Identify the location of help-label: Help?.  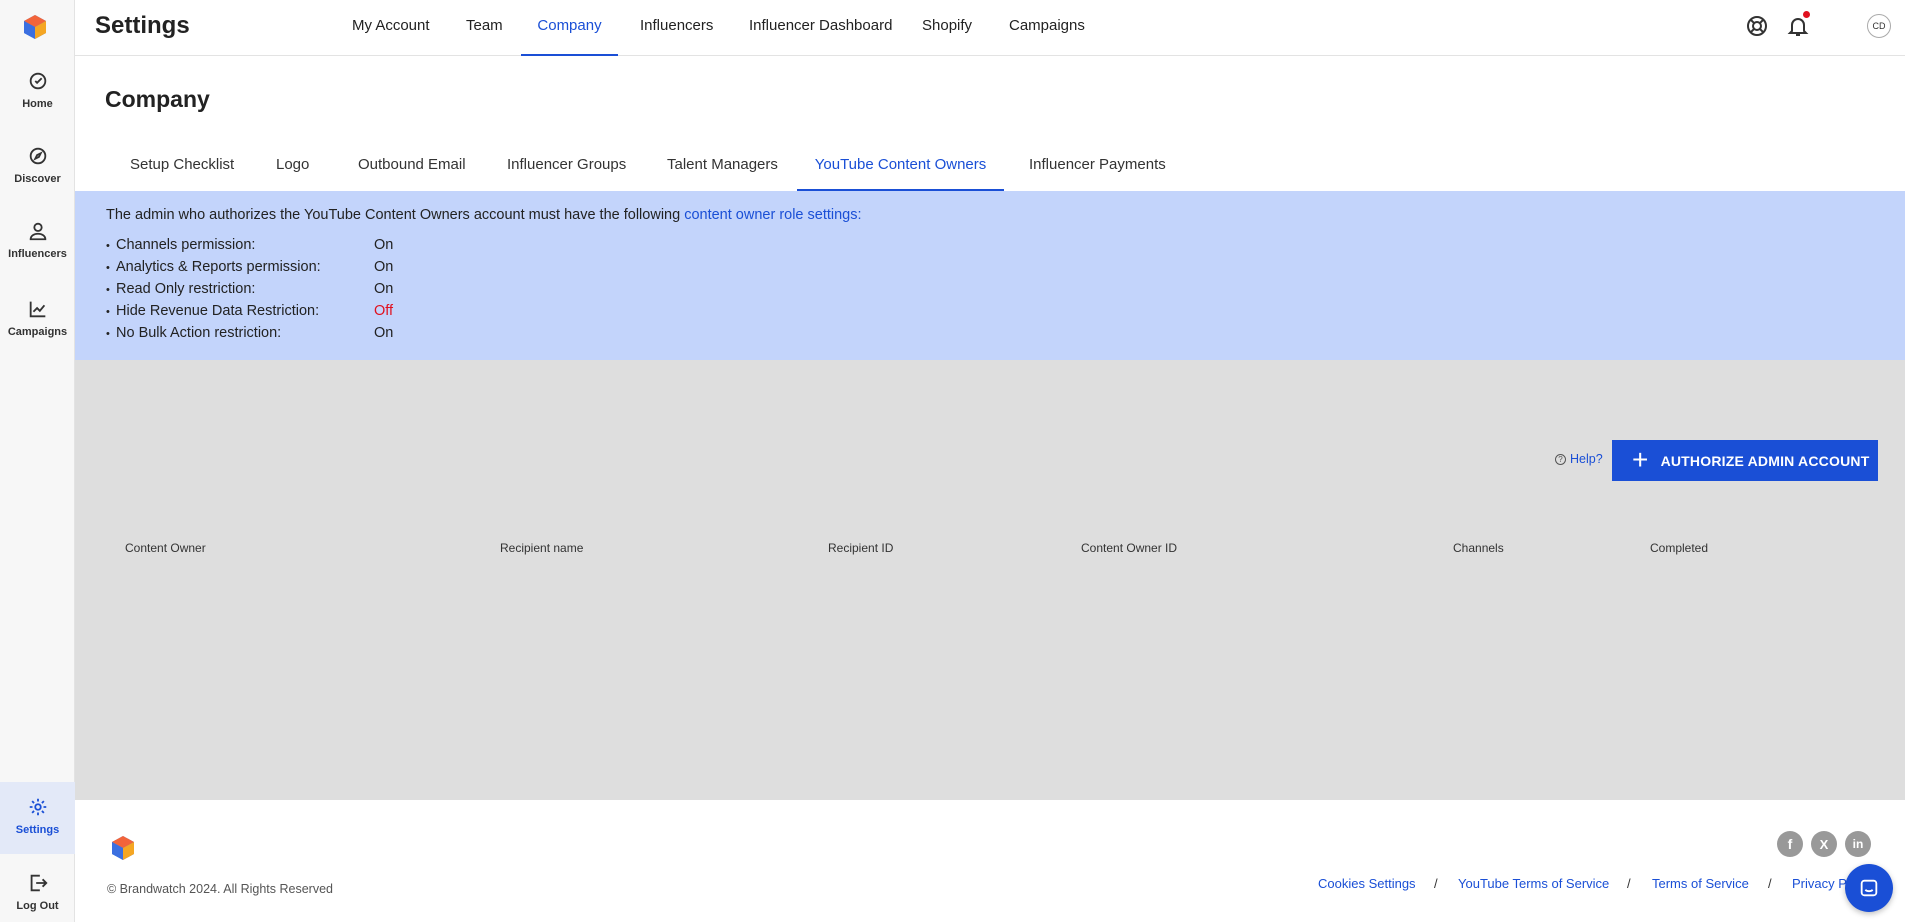
(1586, 459).